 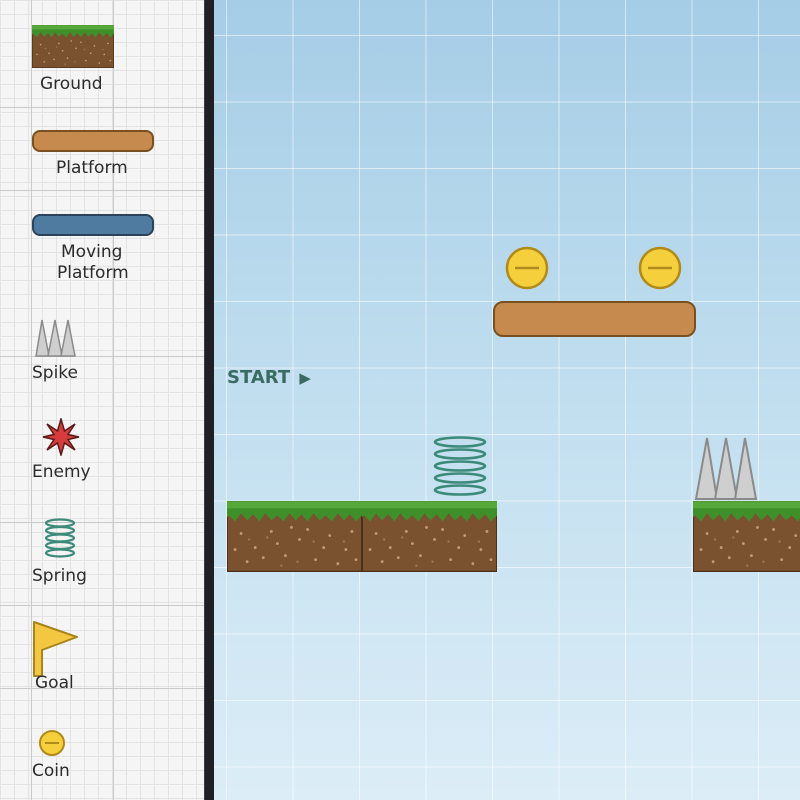 I want to click on start-marker: START ▶, so click(x=269, y=377).